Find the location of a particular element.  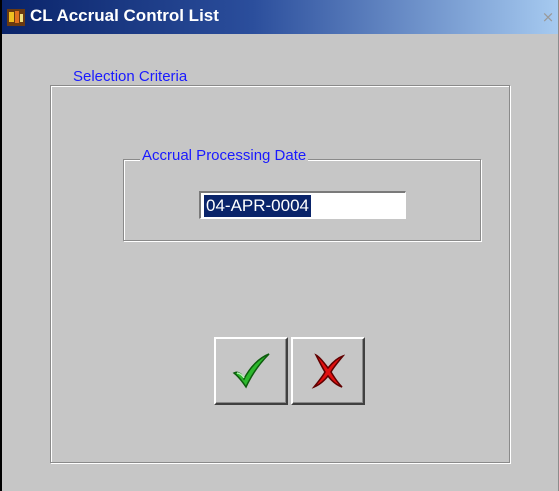

title-bar: CL Accrual Control List × is located at coordinates (280, 17).